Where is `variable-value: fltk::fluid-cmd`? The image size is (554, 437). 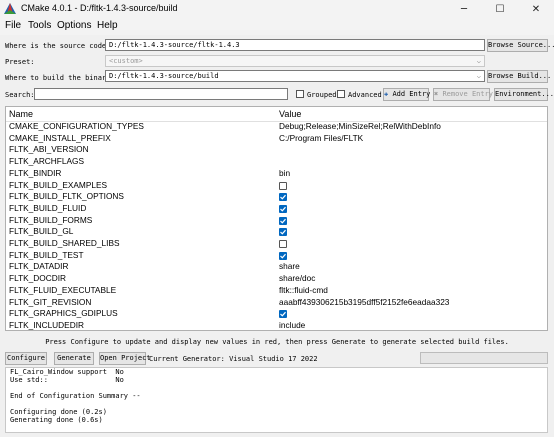 variable-value: fltk::fluid-cmd is located at coordinates (303, 291).